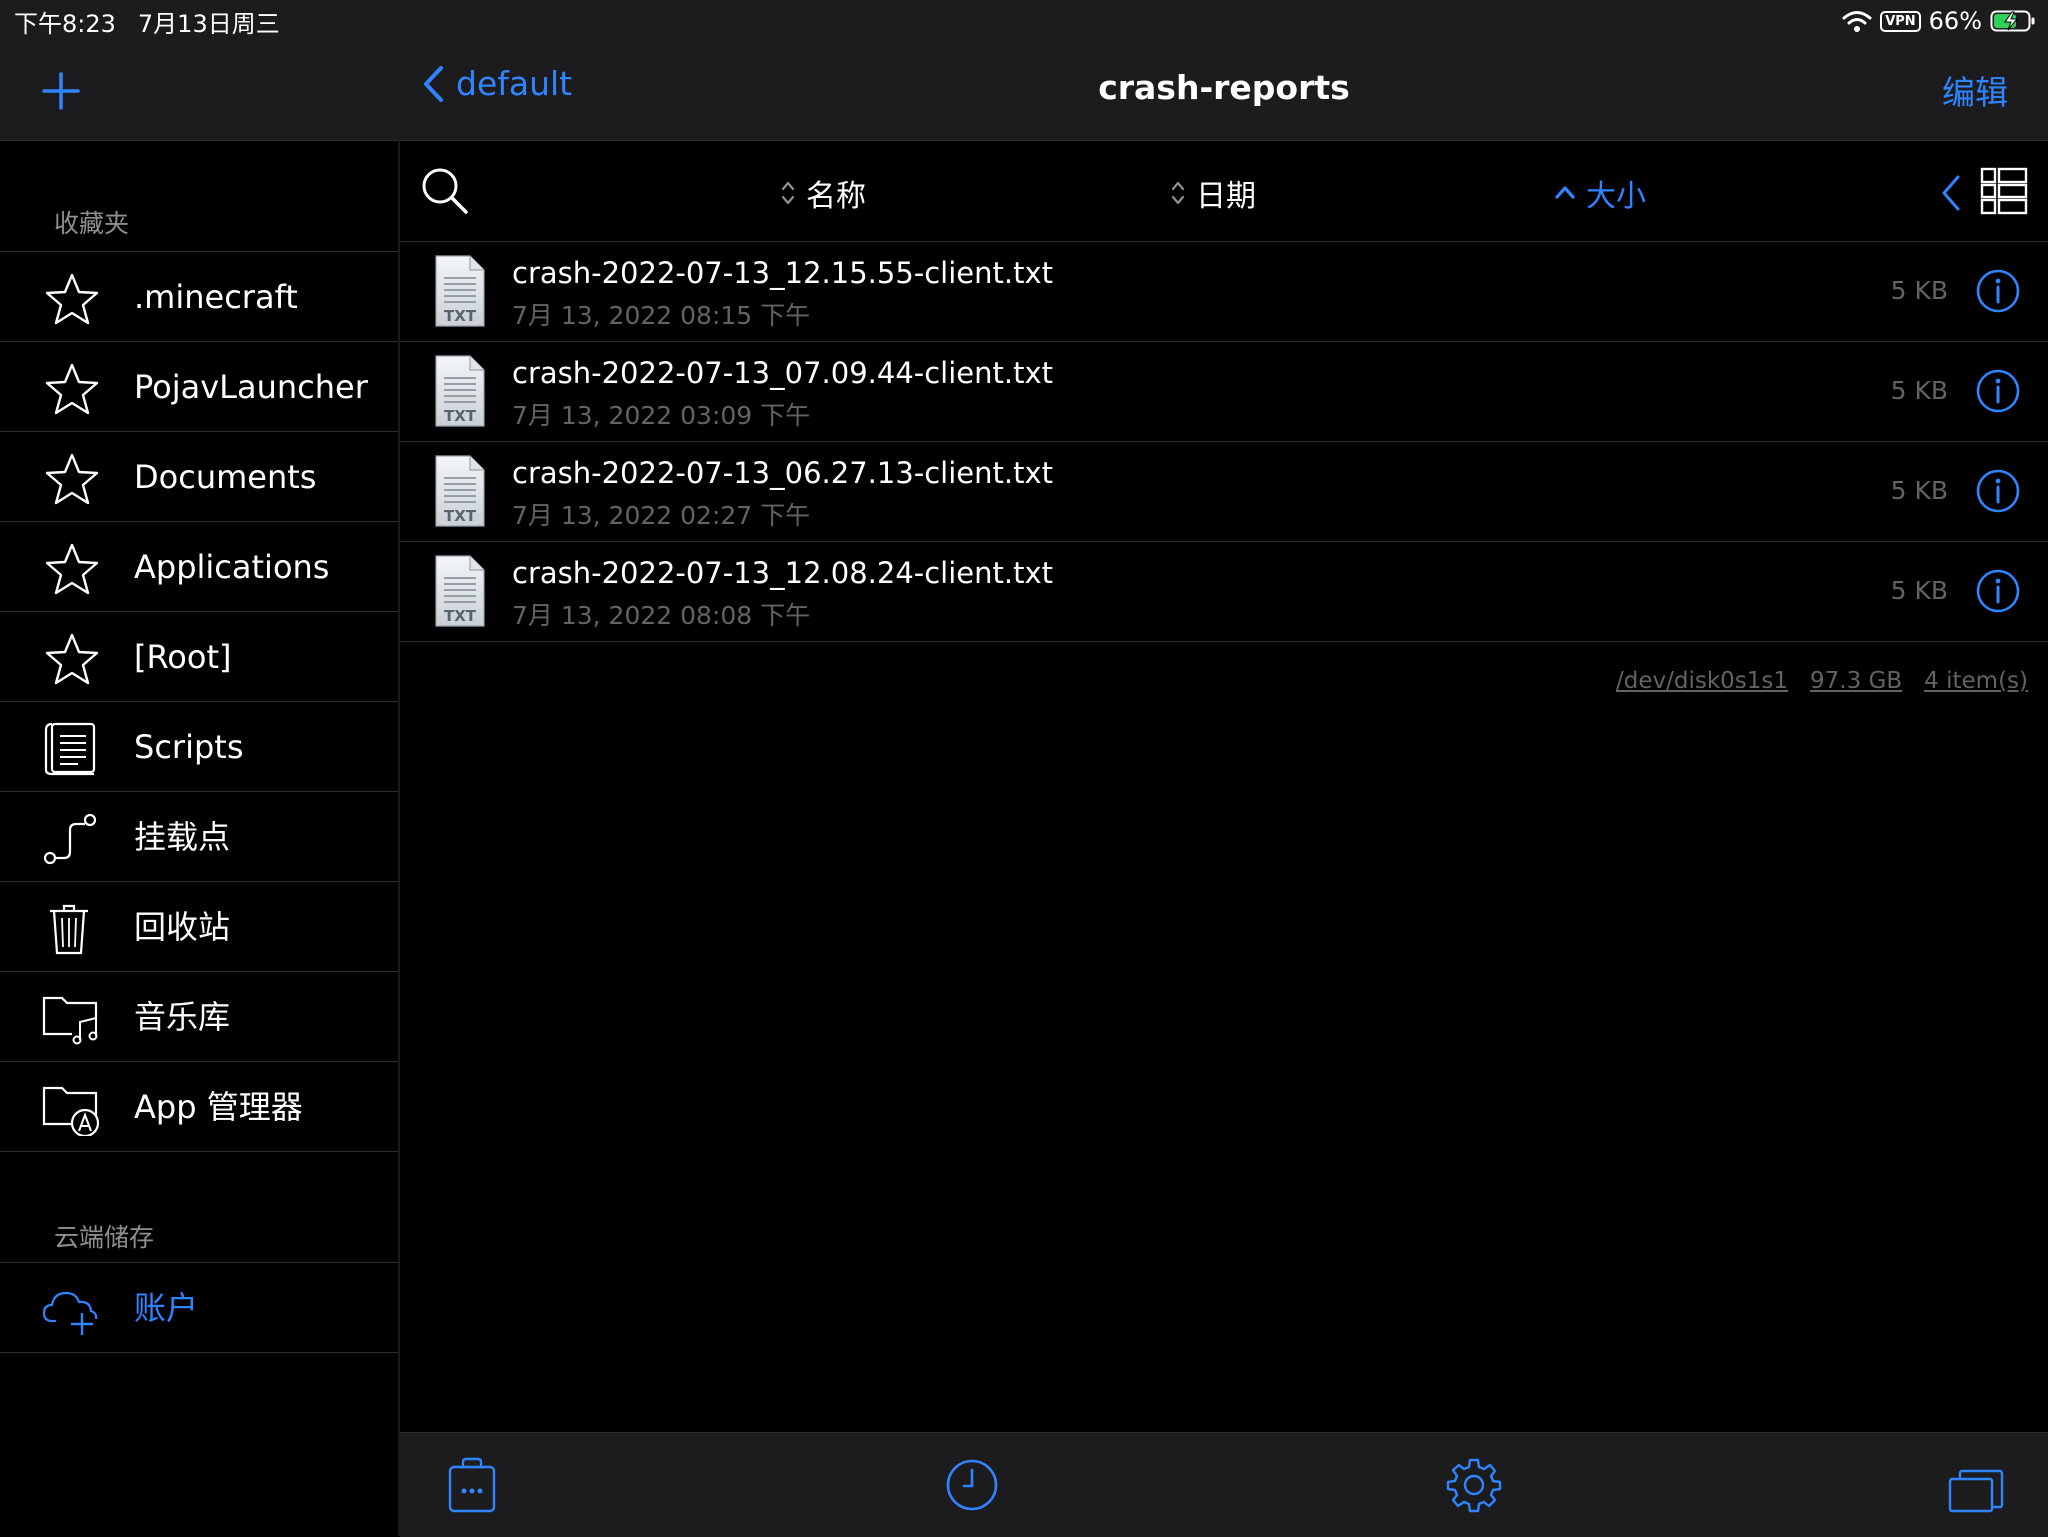  What do you see at coordinates (1224, 87) in the screenshot?
I see `page-title: crash-reports` at bounding box center [1224, 87].